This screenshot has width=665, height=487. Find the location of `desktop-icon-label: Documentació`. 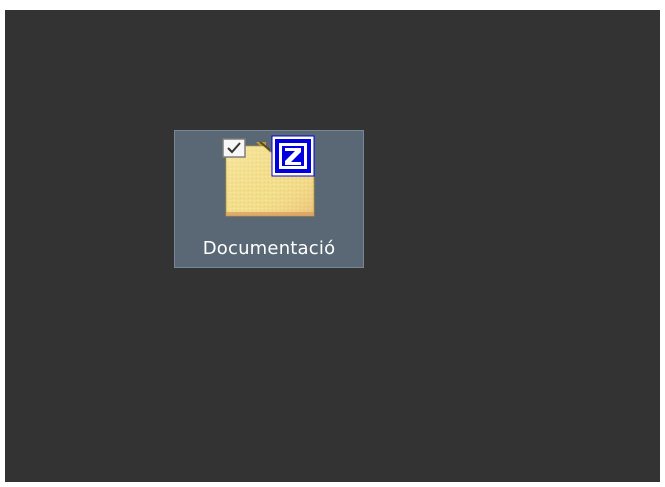

desktop-icon-label: Documentació is located at coordinates (269, 248).